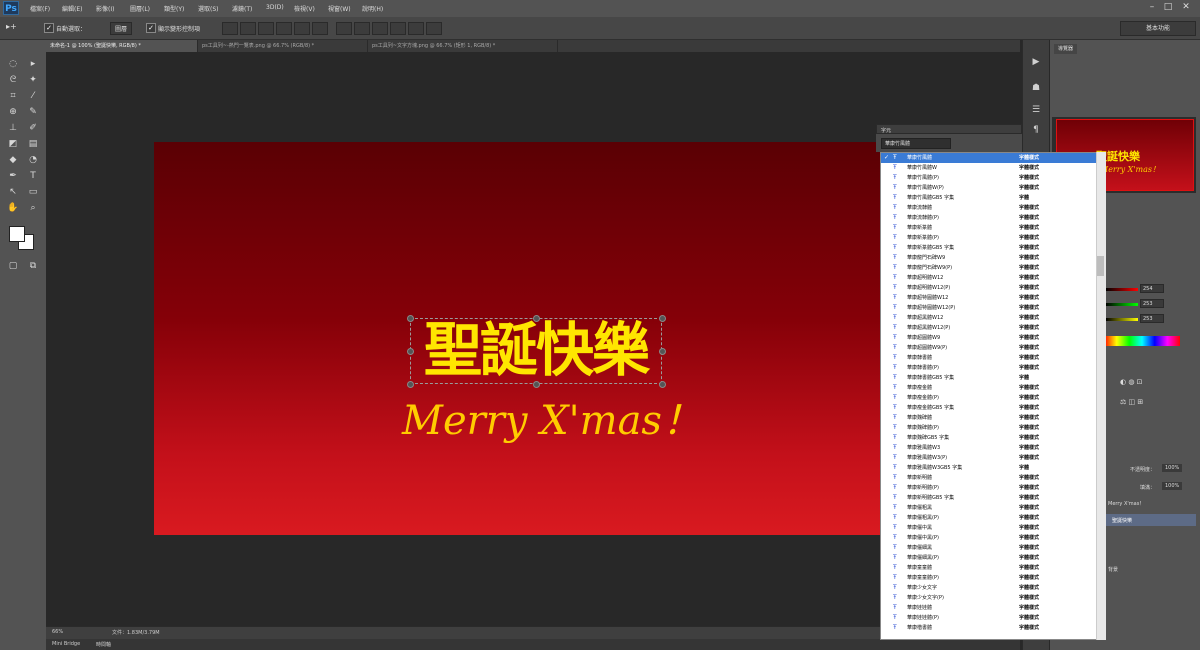 The width and height of the screenshot is (1200, 650). I want to click on paragraph-icon: ¶, so click(1036, 130).